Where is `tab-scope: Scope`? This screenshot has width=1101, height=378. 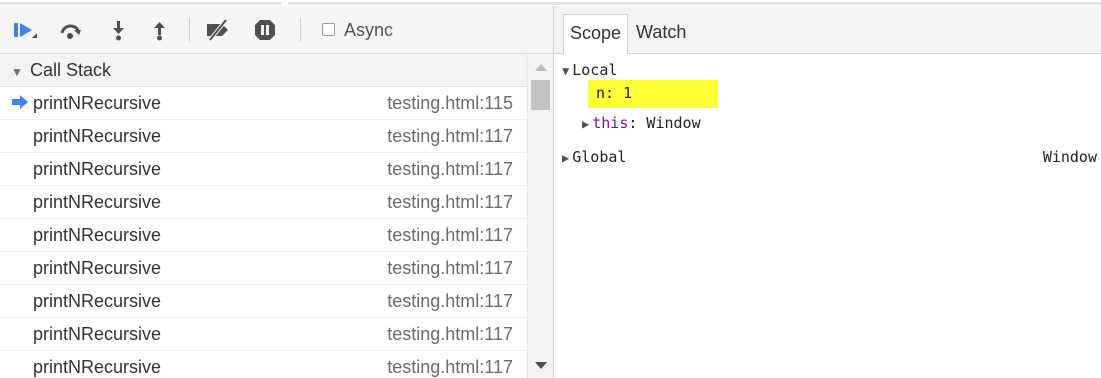
tab-scope: Scope is located at coordinates (596, 34).